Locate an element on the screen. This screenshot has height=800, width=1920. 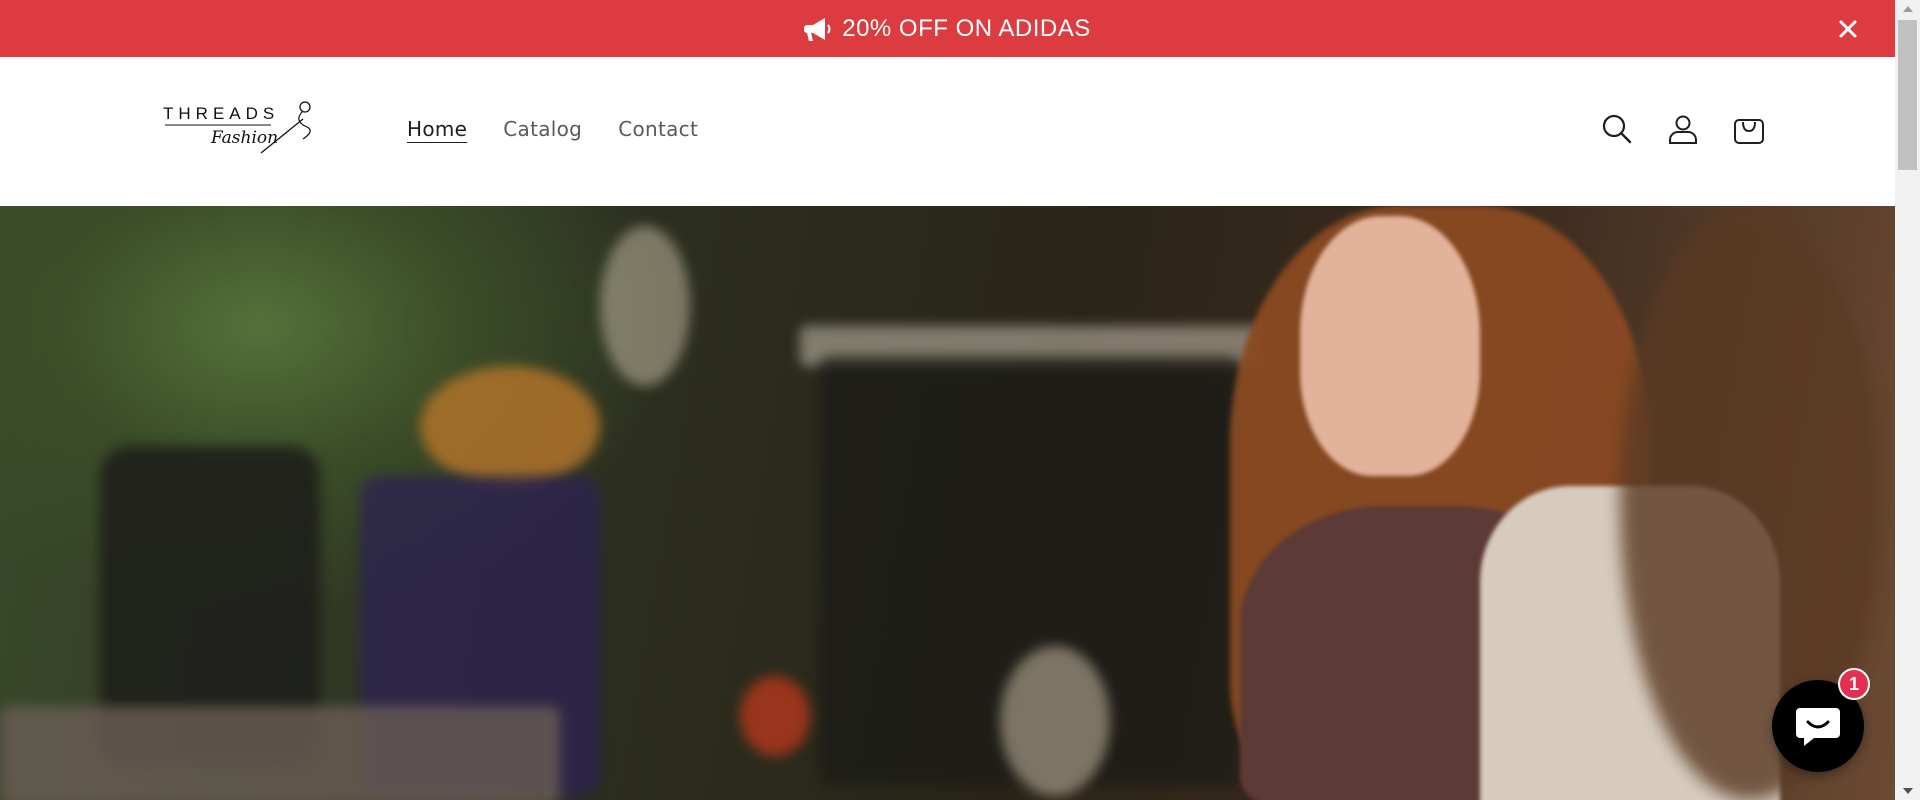
chat-notification-badge: 1 is located at coordinates (1854, 684).